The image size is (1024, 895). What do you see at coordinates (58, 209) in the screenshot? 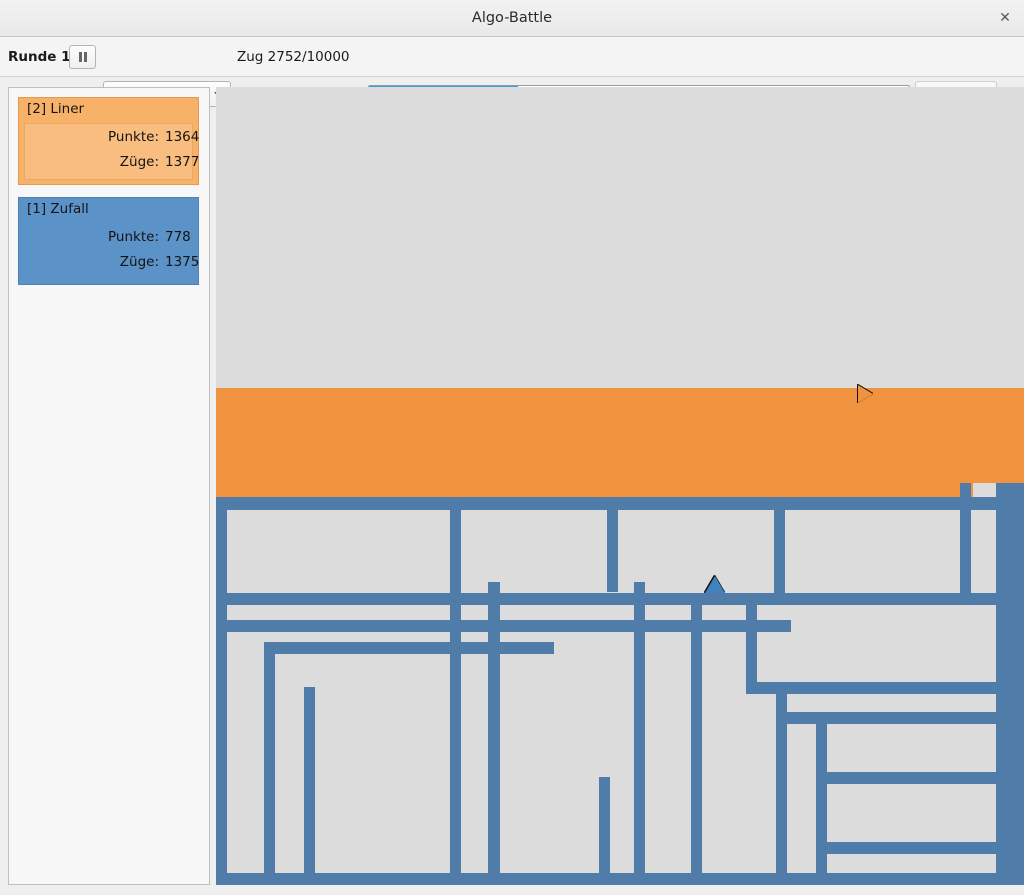
I see `player-name: [1] Zufall` at bounding box center [58, 209].